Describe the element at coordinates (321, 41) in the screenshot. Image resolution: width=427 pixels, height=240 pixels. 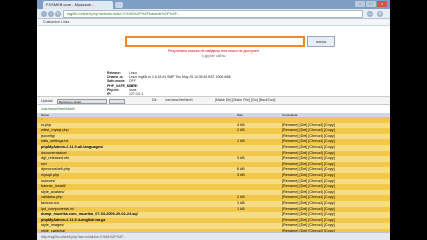
I see `search-button: поиск` at that location.